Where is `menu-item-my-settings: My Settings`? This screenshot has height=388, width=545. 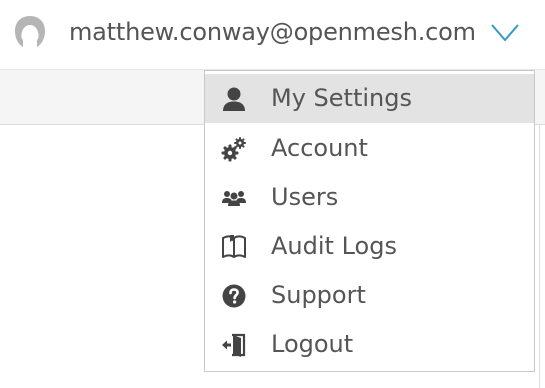 menu-item-my-settings: My Settings is located at coordinates (369, 98).